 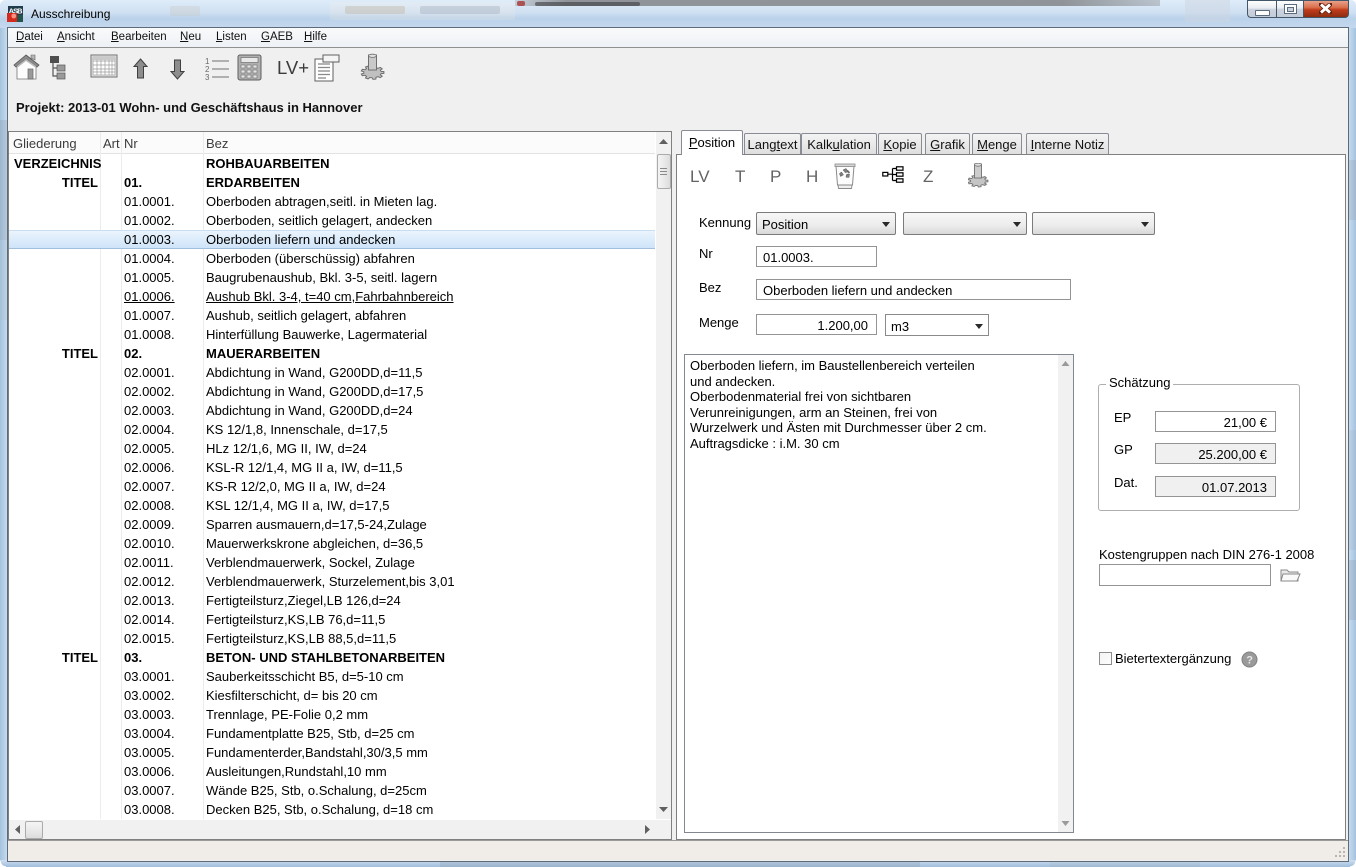 I want to click on svg-text: 3, so click(x=207, y=77).